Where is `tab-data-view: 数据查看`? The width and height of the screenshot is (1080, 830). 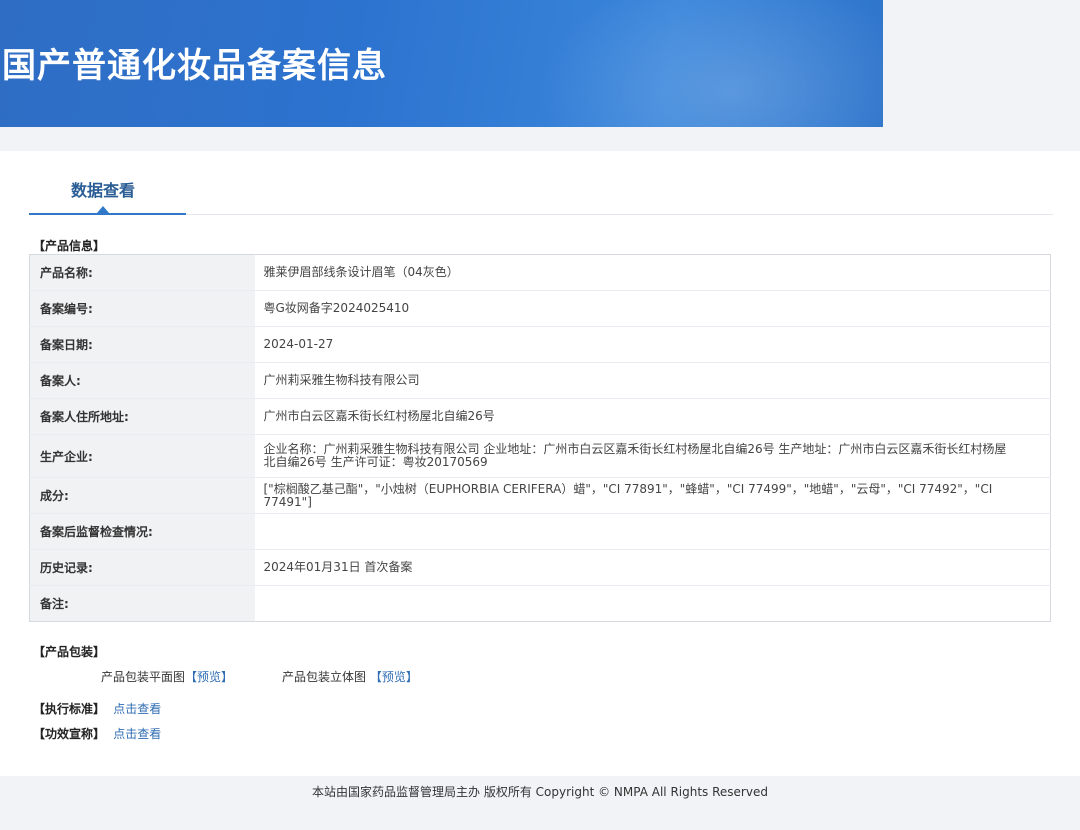 tab-data-view: 数据查看 is located at coordinates (107, 183).